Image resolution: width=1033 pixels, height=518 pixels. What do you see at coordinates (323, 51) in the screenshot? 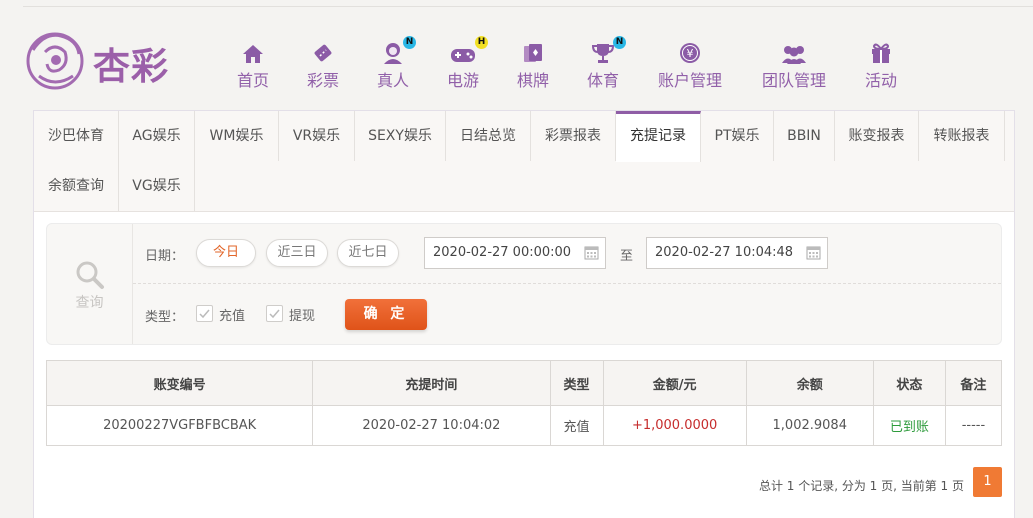
I see `ticket-icon` at bounding box center [323, 51].